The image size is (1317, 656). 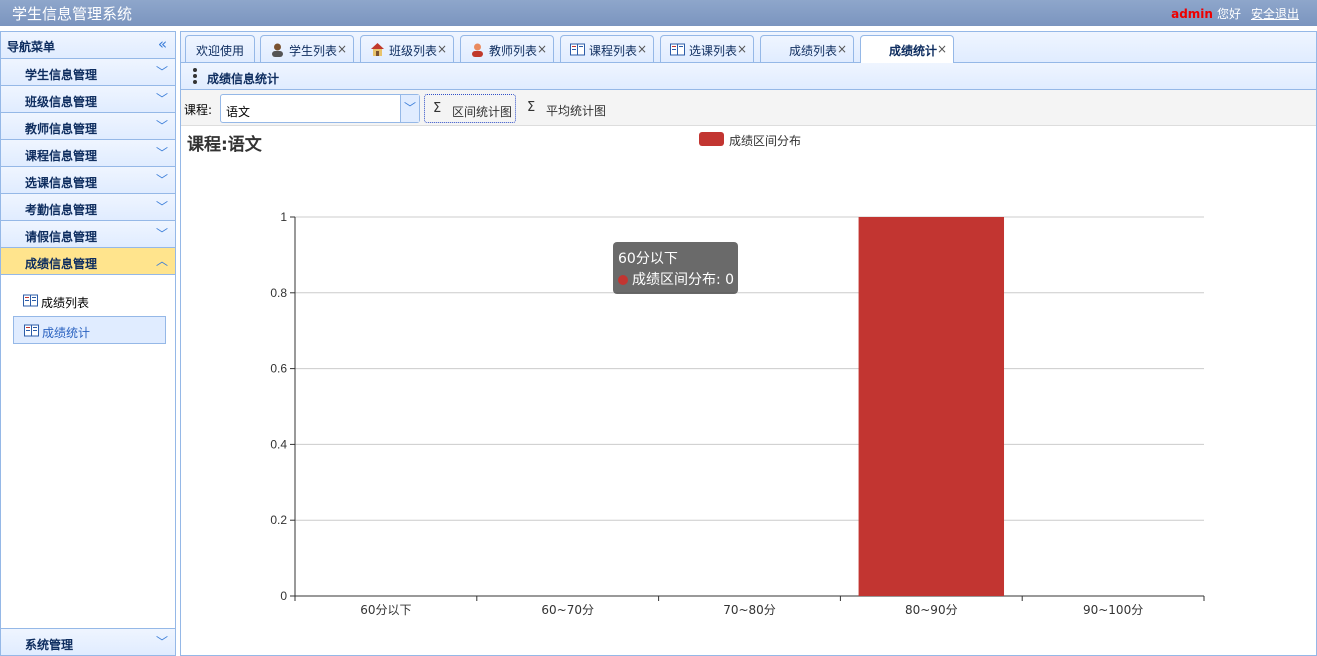 What do you see at coordinates (658, 13) in the screenshot?
I see `top-header: 学生信息管理系统 admin 您好 安全退出` at bounding box center [658, 13].